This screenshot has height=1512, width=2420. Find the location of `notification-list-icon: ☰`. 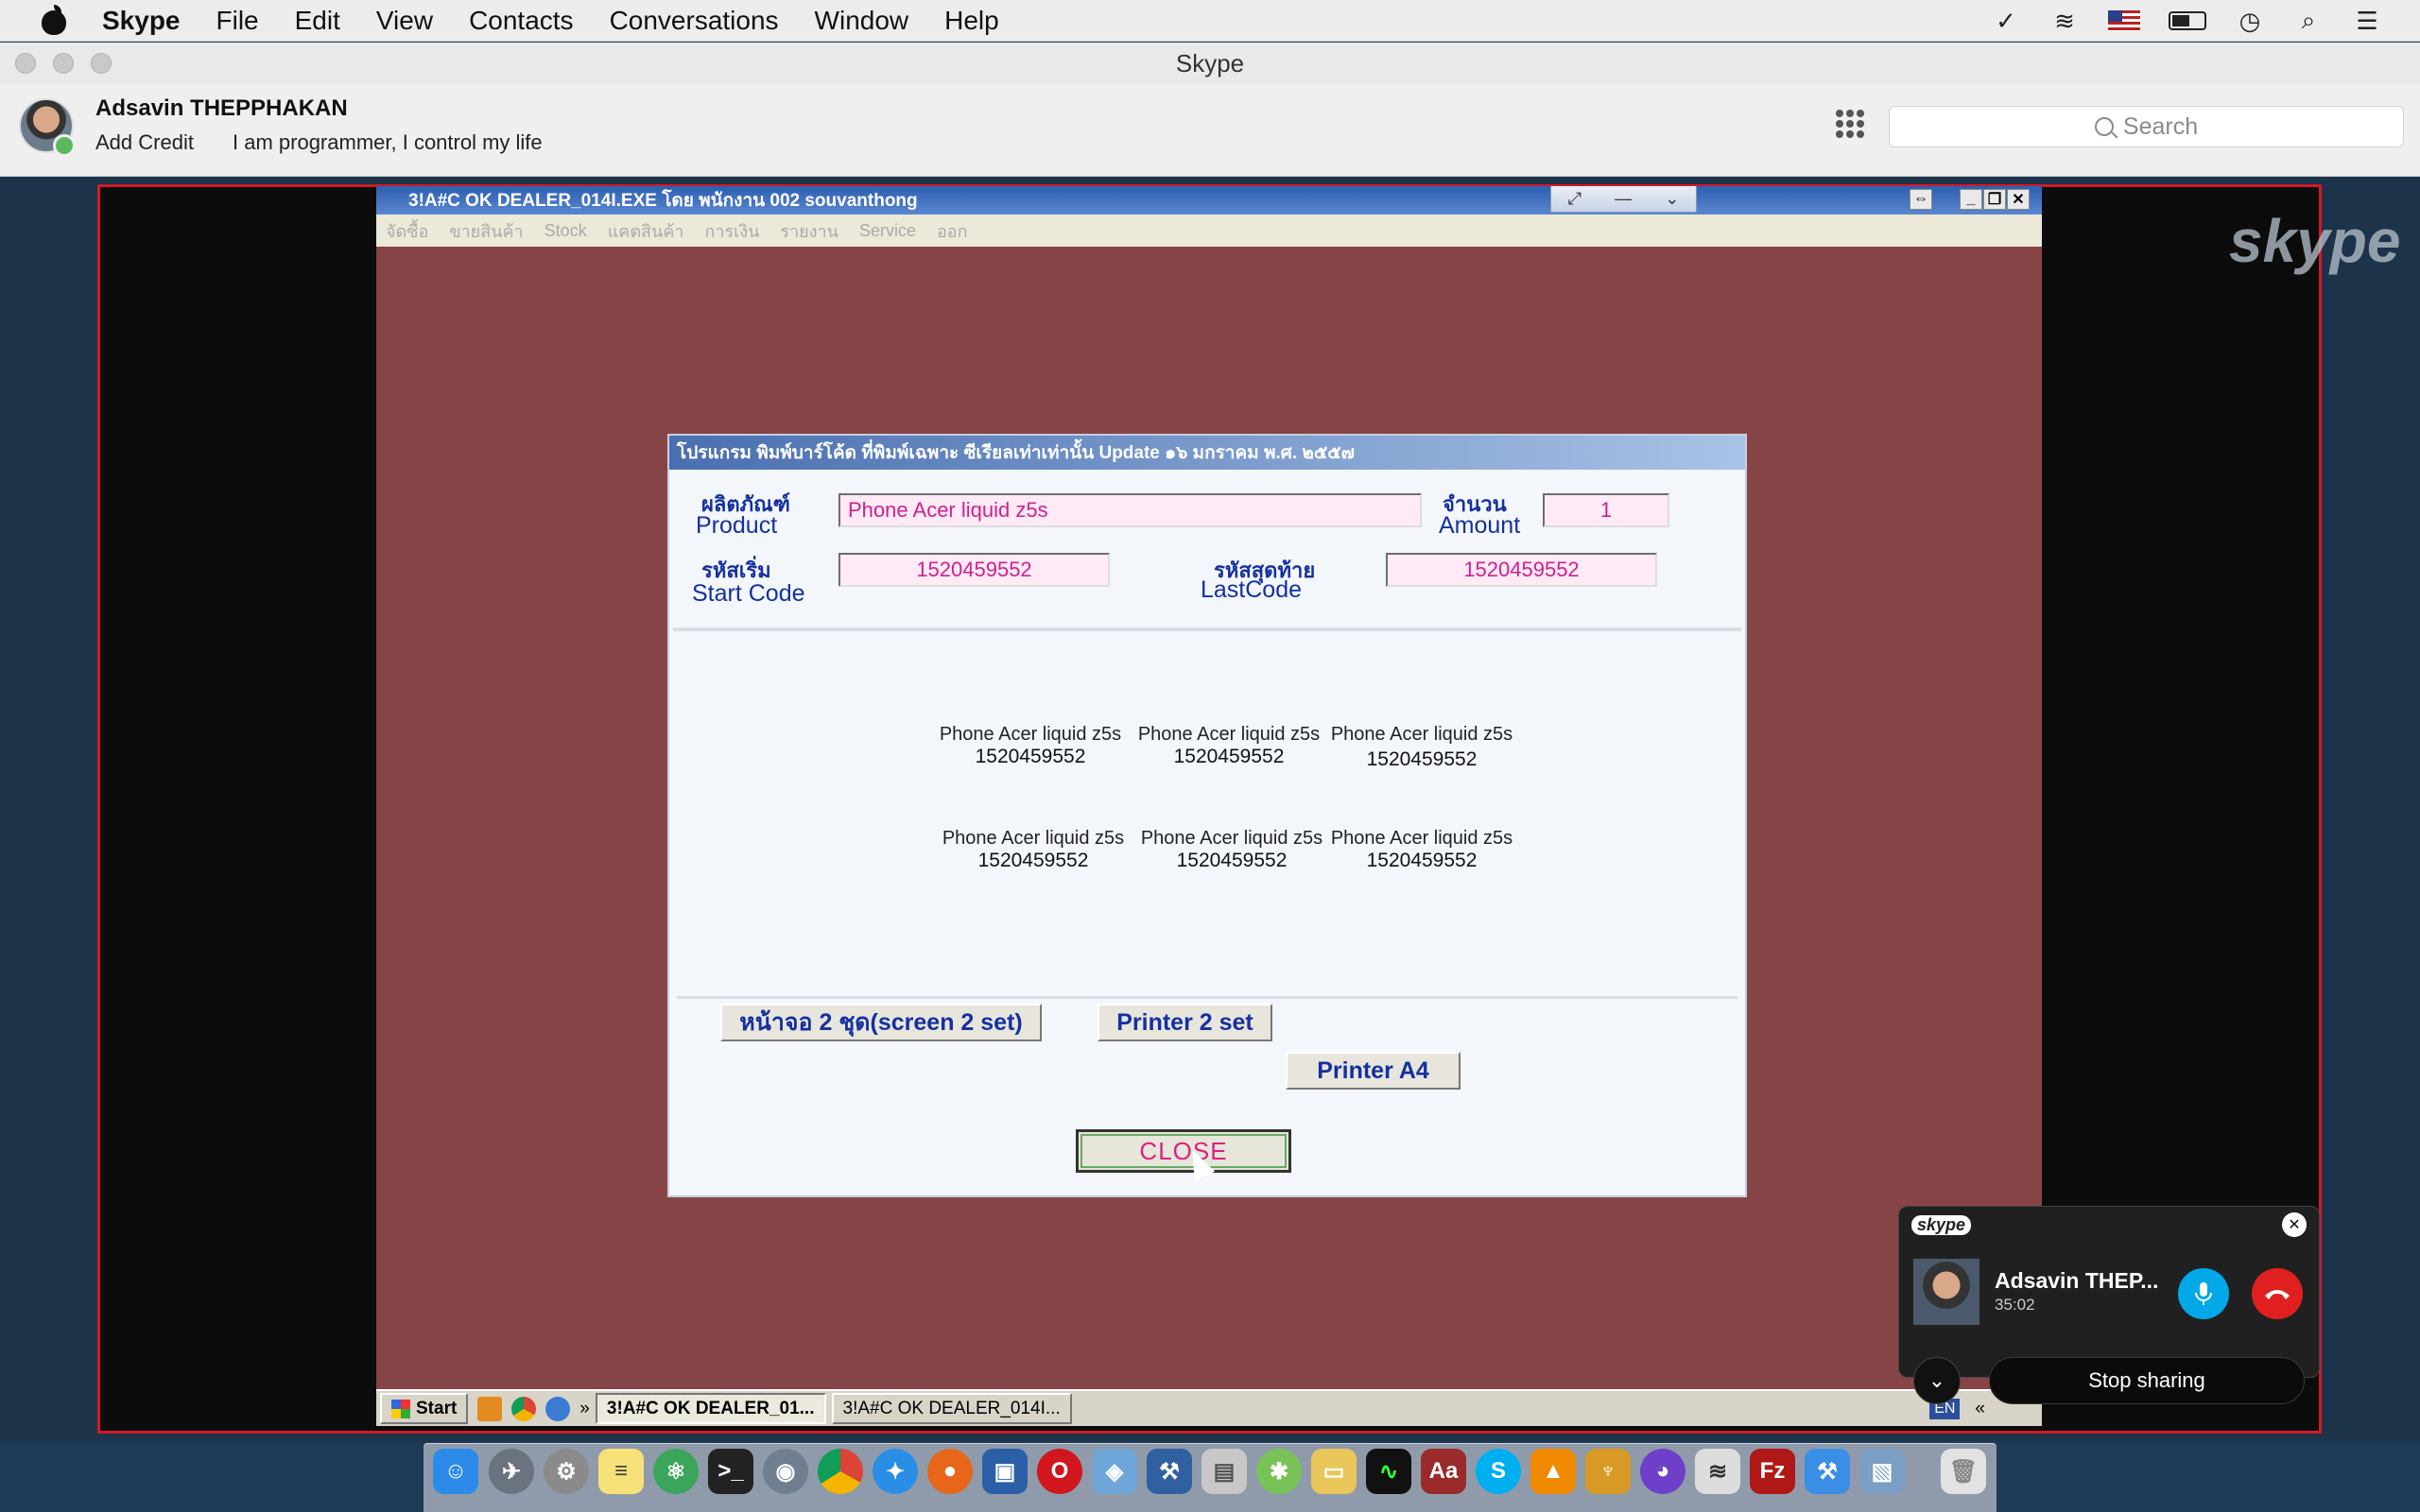

notification-list-icon: ☰ is located at coordinates (2367, 21).